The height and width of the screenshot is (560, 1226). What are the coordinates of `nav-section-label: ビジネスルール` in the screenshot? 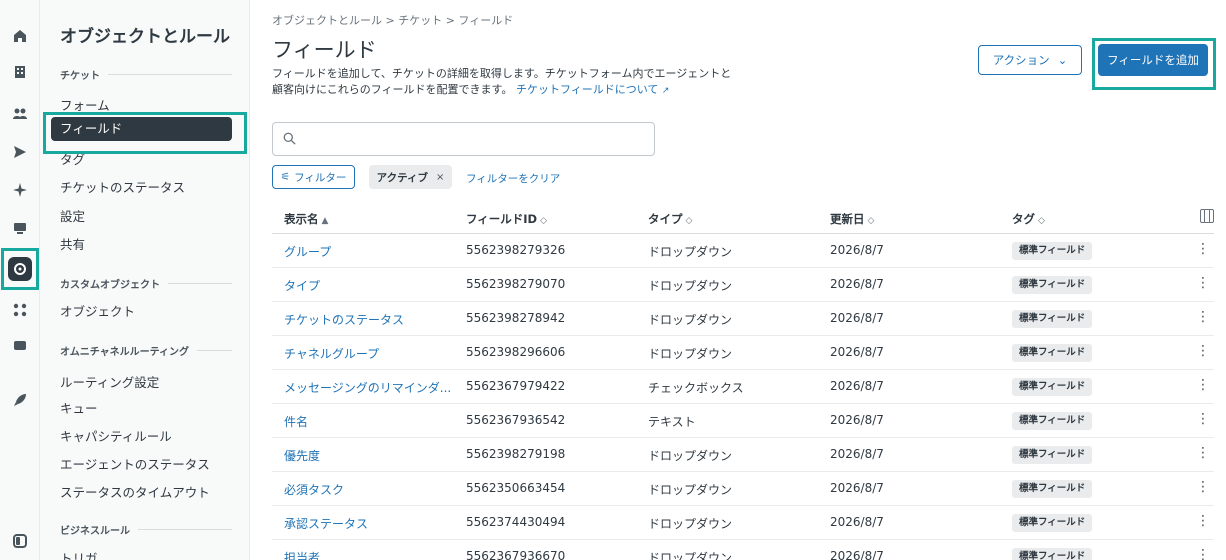 It's located at (95, 531).